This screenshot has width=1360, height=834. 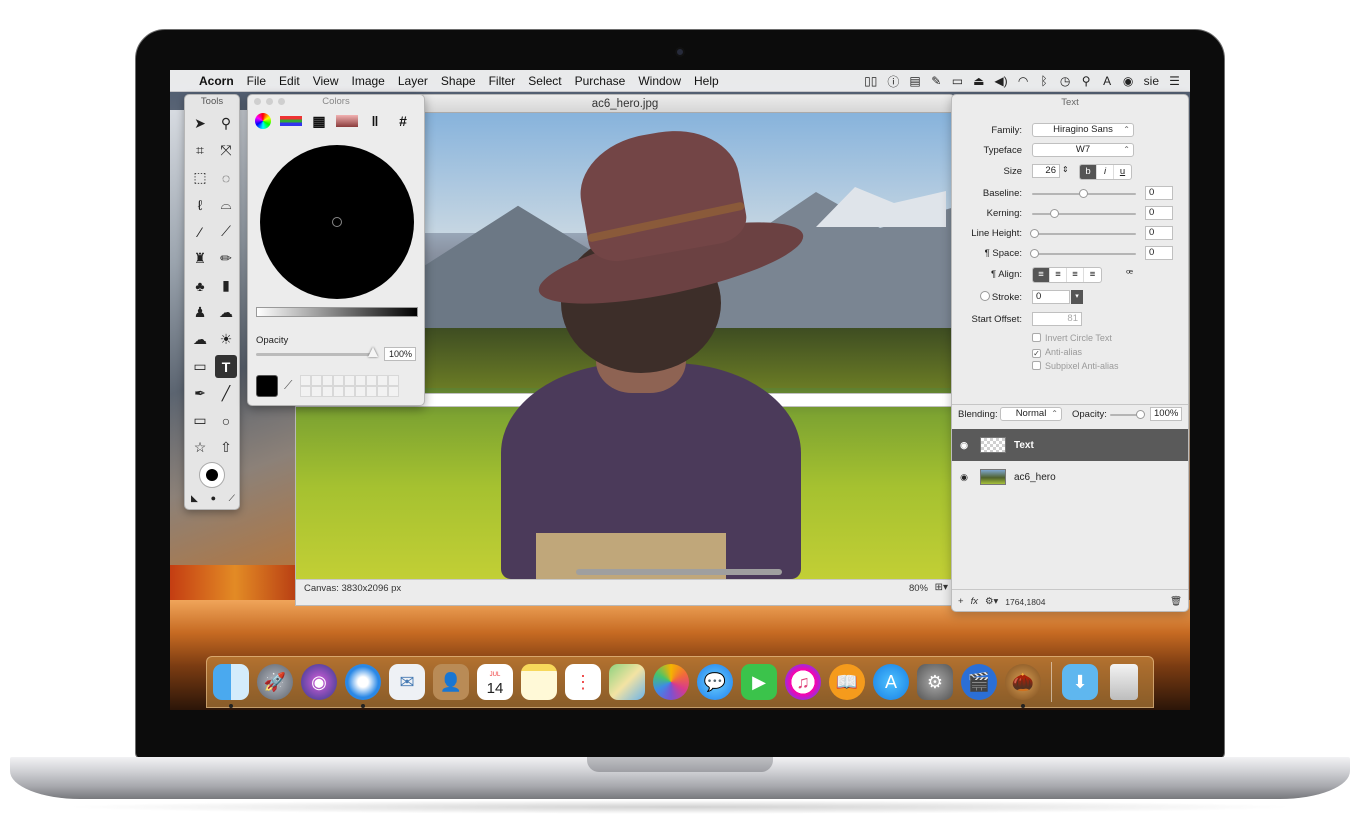 What do you see at coordinates (200, 366) in the screenshot?
I see `gradient-icon: ▭` at bounding box center [200, 366].